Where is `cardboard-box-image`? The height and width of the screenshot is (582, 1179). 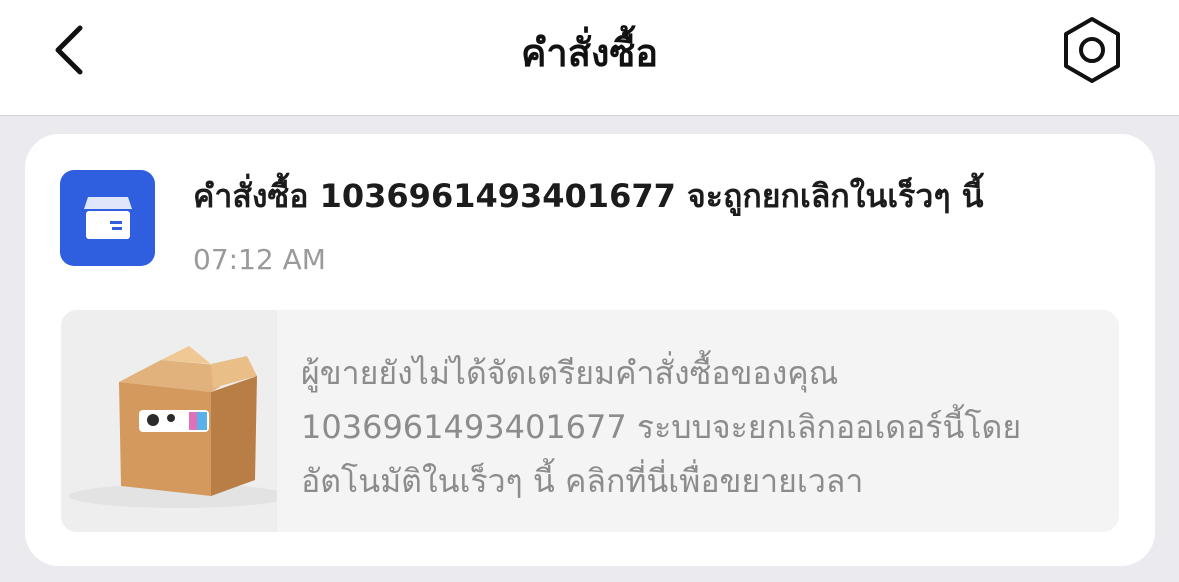 cardboard-box-image is located at coordinates (175, 421).